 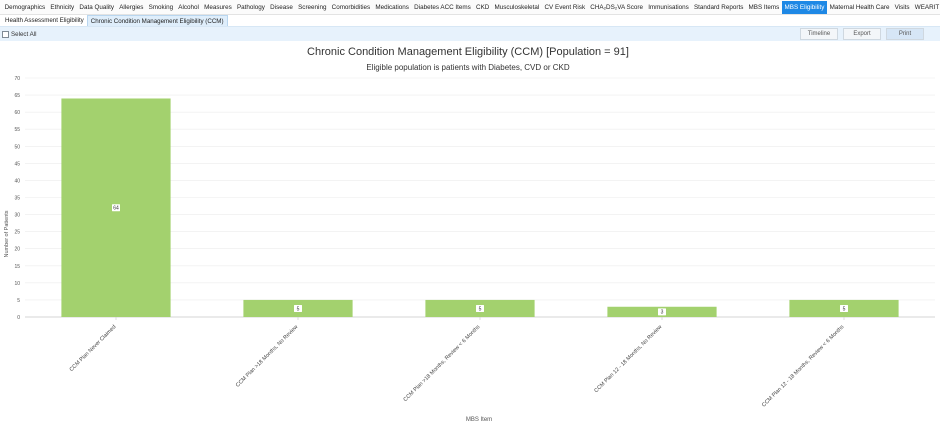 What do you see at coordinates (442, 363) in the screenshot?
I see `x-tick-label: CCM Plan >18 Months, Review < 6 Months` at bounding box center [442, 363].